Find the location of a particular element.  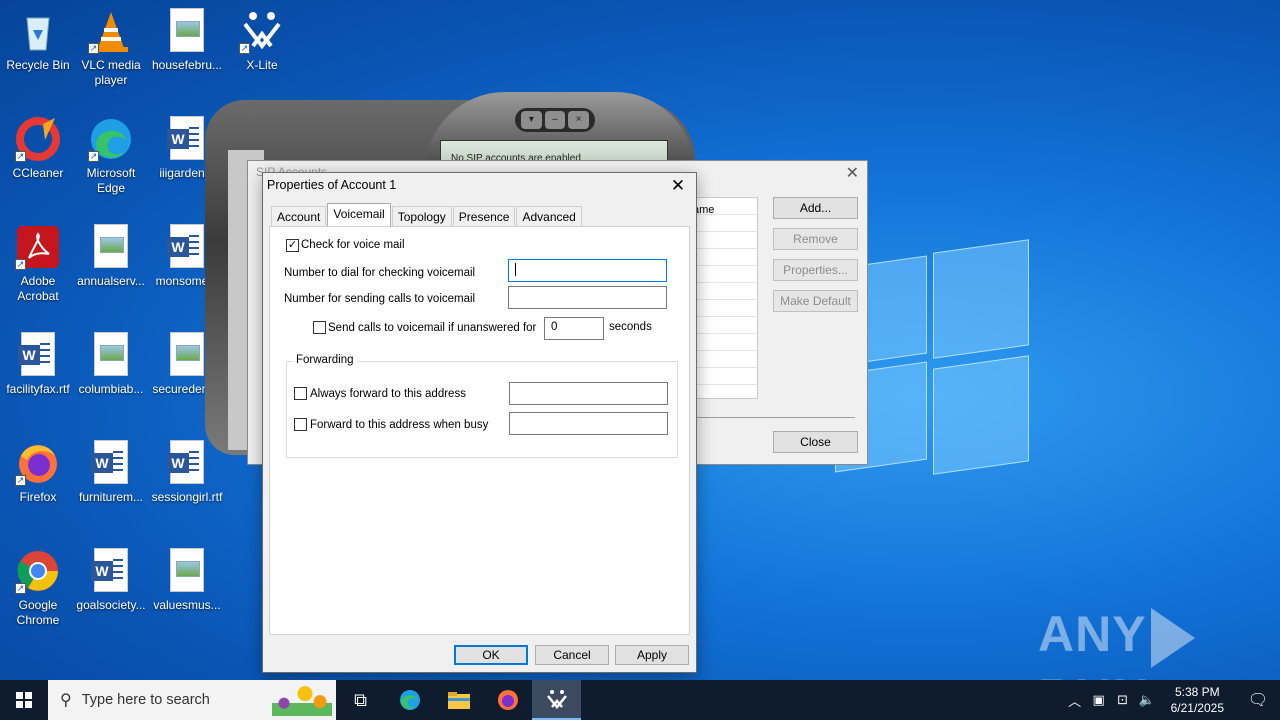

desktop-icon-vlc: ↗ VLC media player is located at coordinates (111, 48).